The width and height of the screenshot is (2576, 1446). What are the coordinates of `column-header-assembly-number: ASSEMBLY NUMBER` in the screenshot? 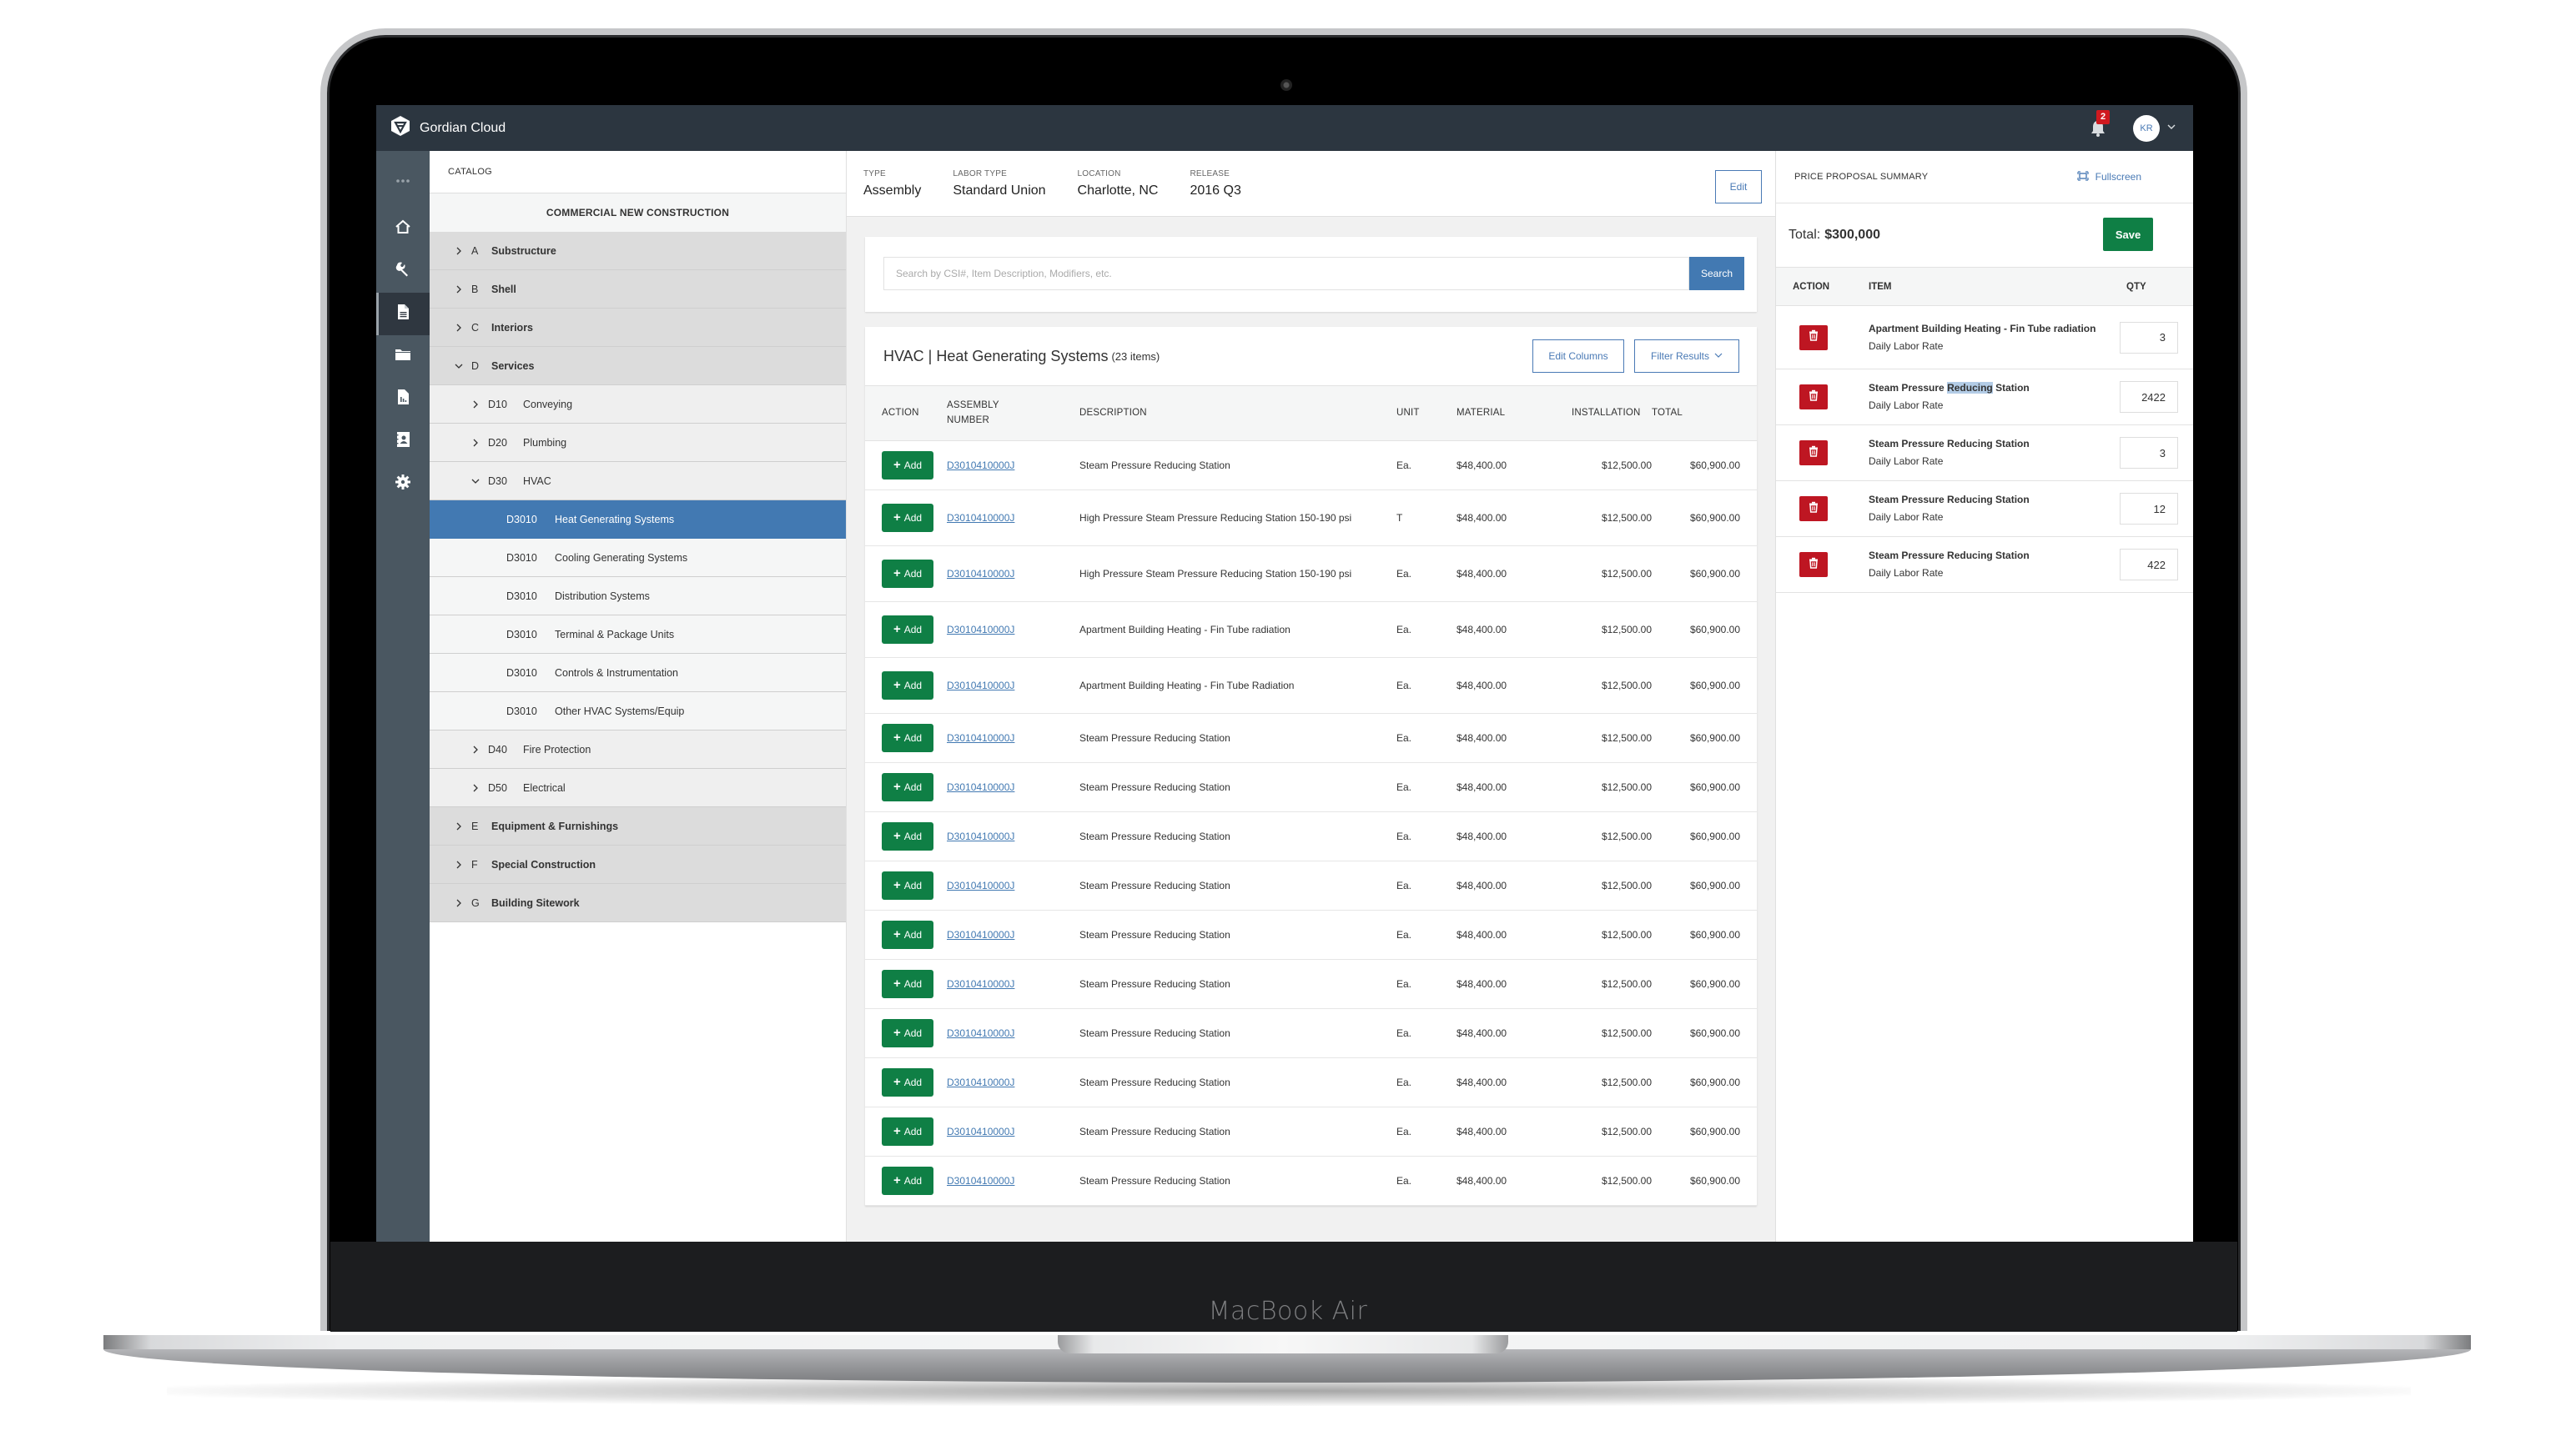 It's located at (1013, 413).